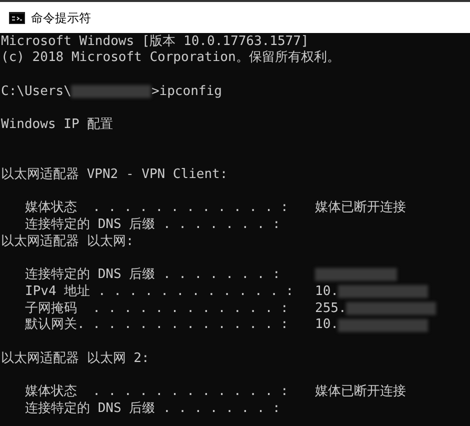 This screenshot has width=470, height=426. I want to click on console-text: Windows IP 配置, so click(57, 125).